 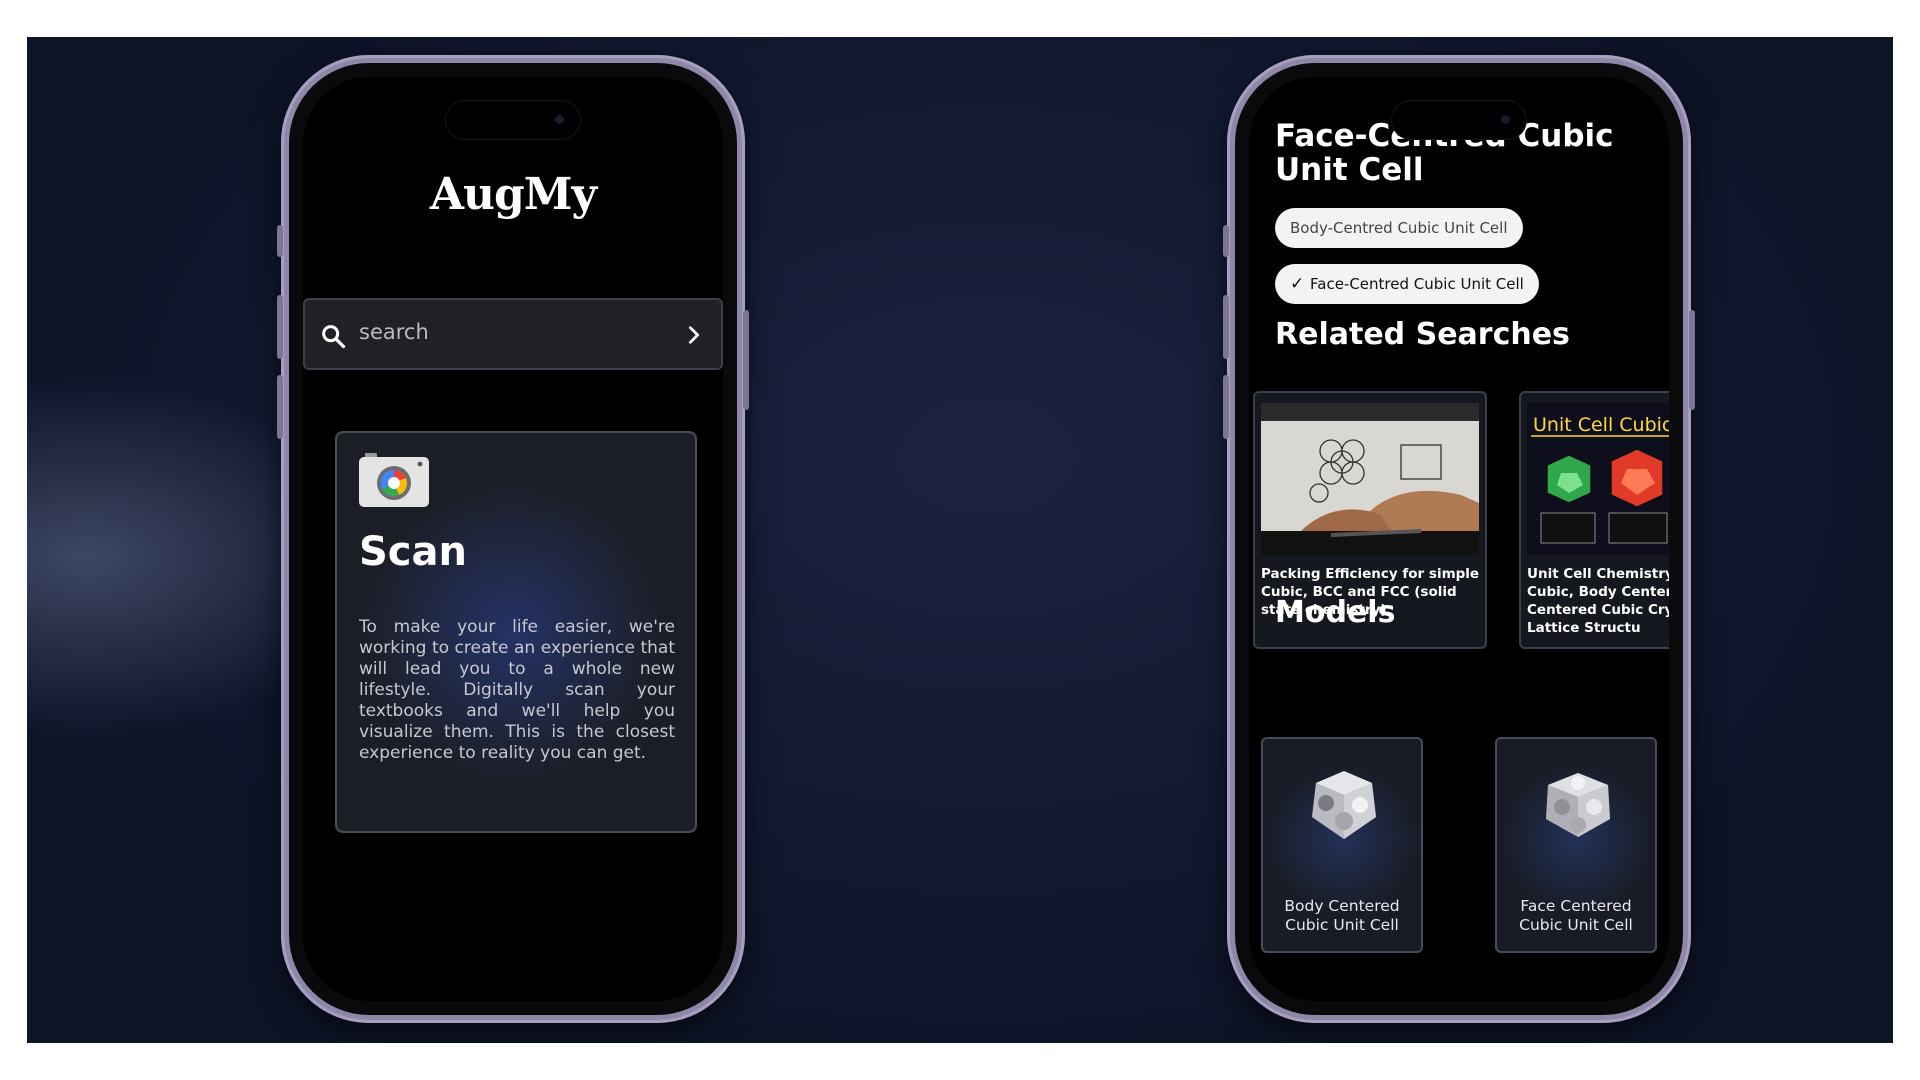 I want to click on model-card-bcc: Body Centered Cubic Unit Cell, so click(x=1342, y=845).